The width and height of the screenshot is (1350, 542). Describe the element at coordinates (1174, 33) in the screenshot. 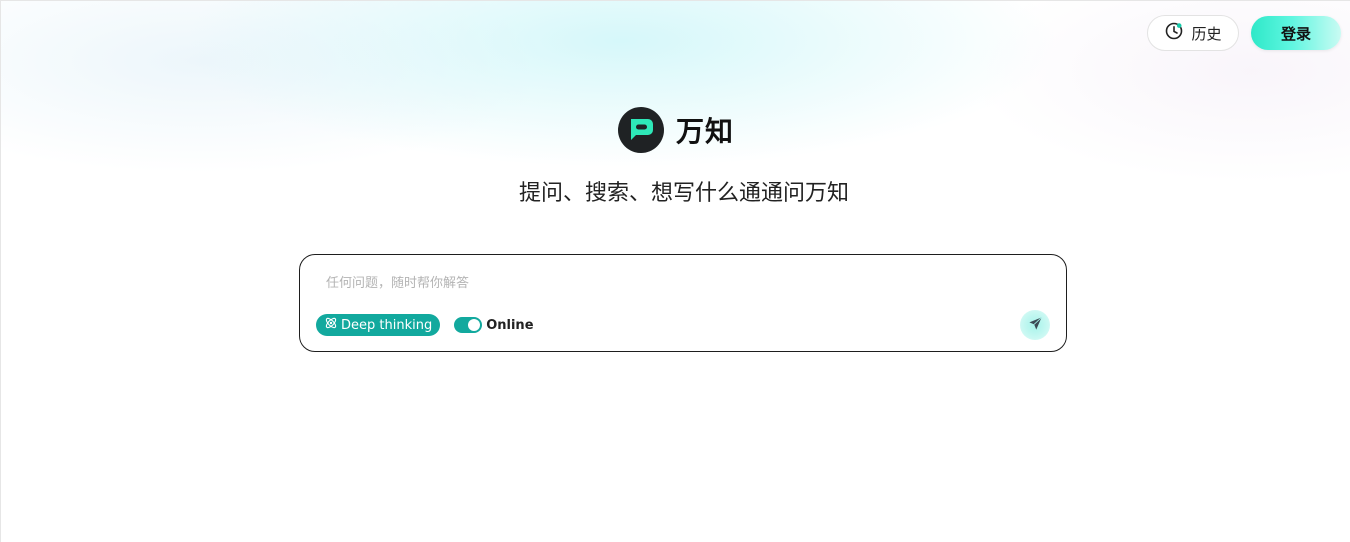

I see `history-clock-icon` at that location.